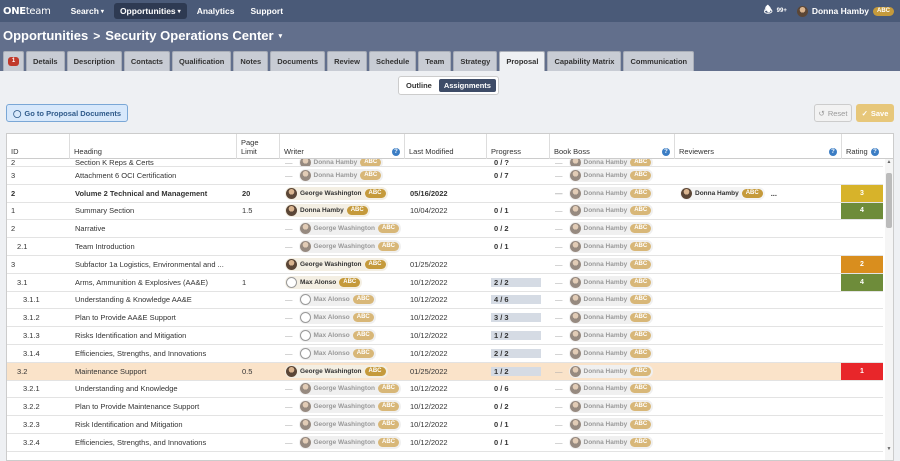 The height and width of the screenshot is (461, 900). I want to click on row-heading: Narrative, so click(155, 228).